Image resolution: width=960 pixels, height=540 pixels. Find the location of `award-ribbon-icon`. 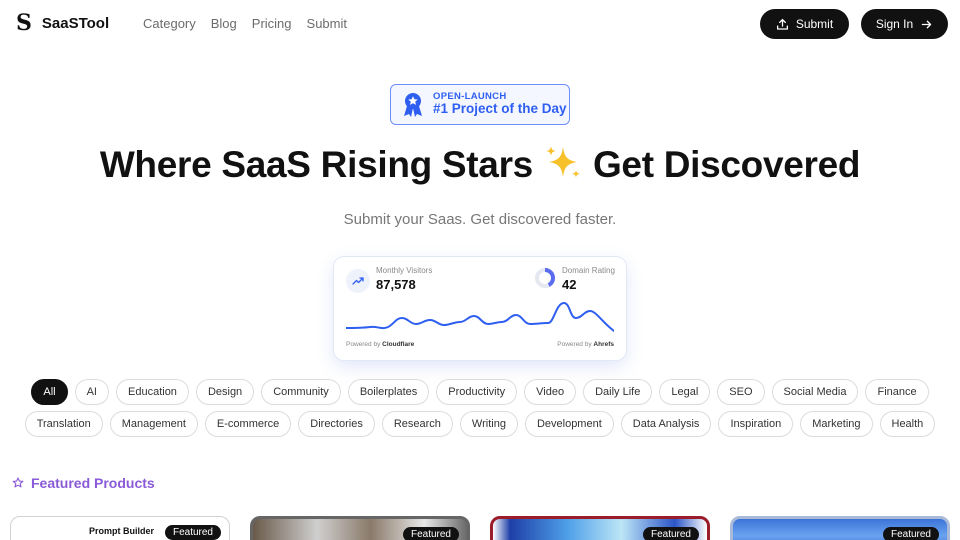

award-ribbon-icon is located at coordinates (413, 104).